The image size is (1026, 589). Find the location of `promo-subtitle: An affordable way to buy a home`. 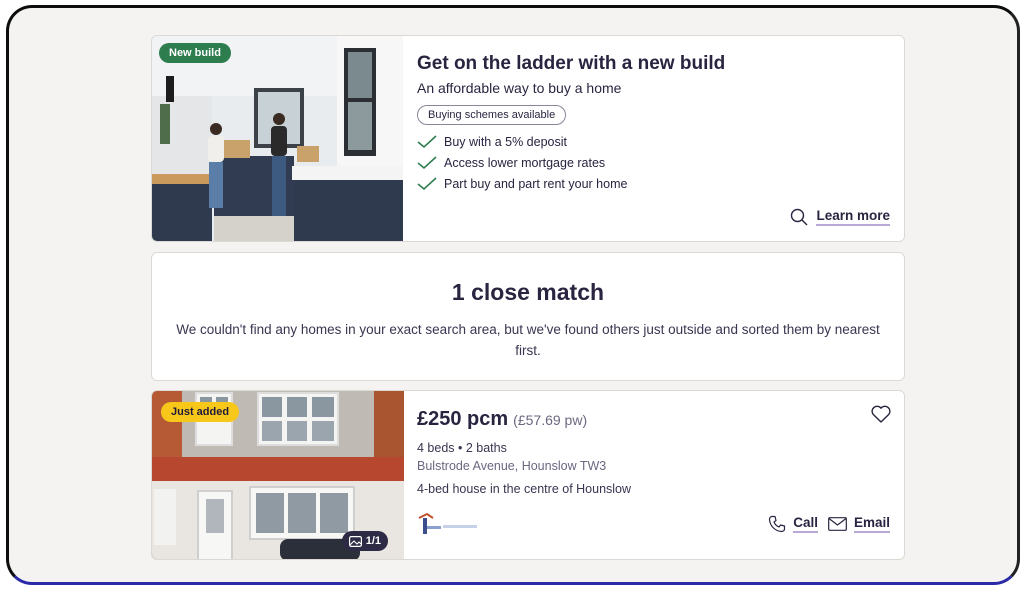

promo-subtitle: An affordable way to buy a home is located at coordinates (519, 88).